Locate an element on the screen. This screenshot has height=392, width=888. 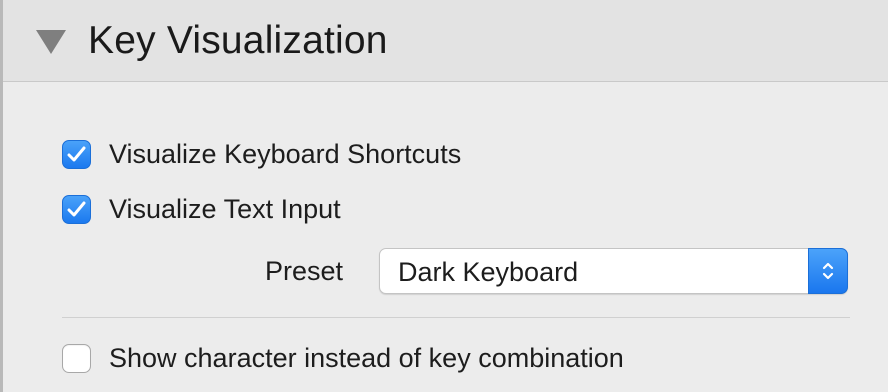
show-character-checkbox is located at coordinates (76, 358).